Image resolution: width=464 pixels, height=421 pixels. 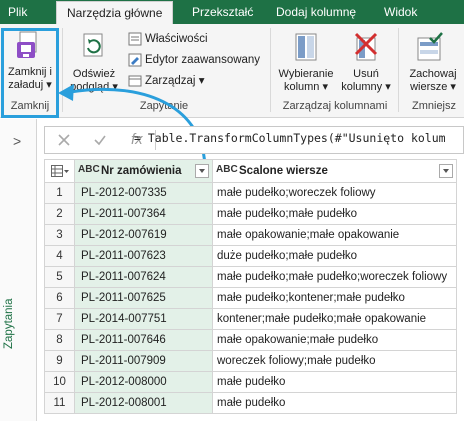 I want to click on cell-merged-rows: kontener;małe pudełko;małe opakowanie, so click(x=334, y=319).